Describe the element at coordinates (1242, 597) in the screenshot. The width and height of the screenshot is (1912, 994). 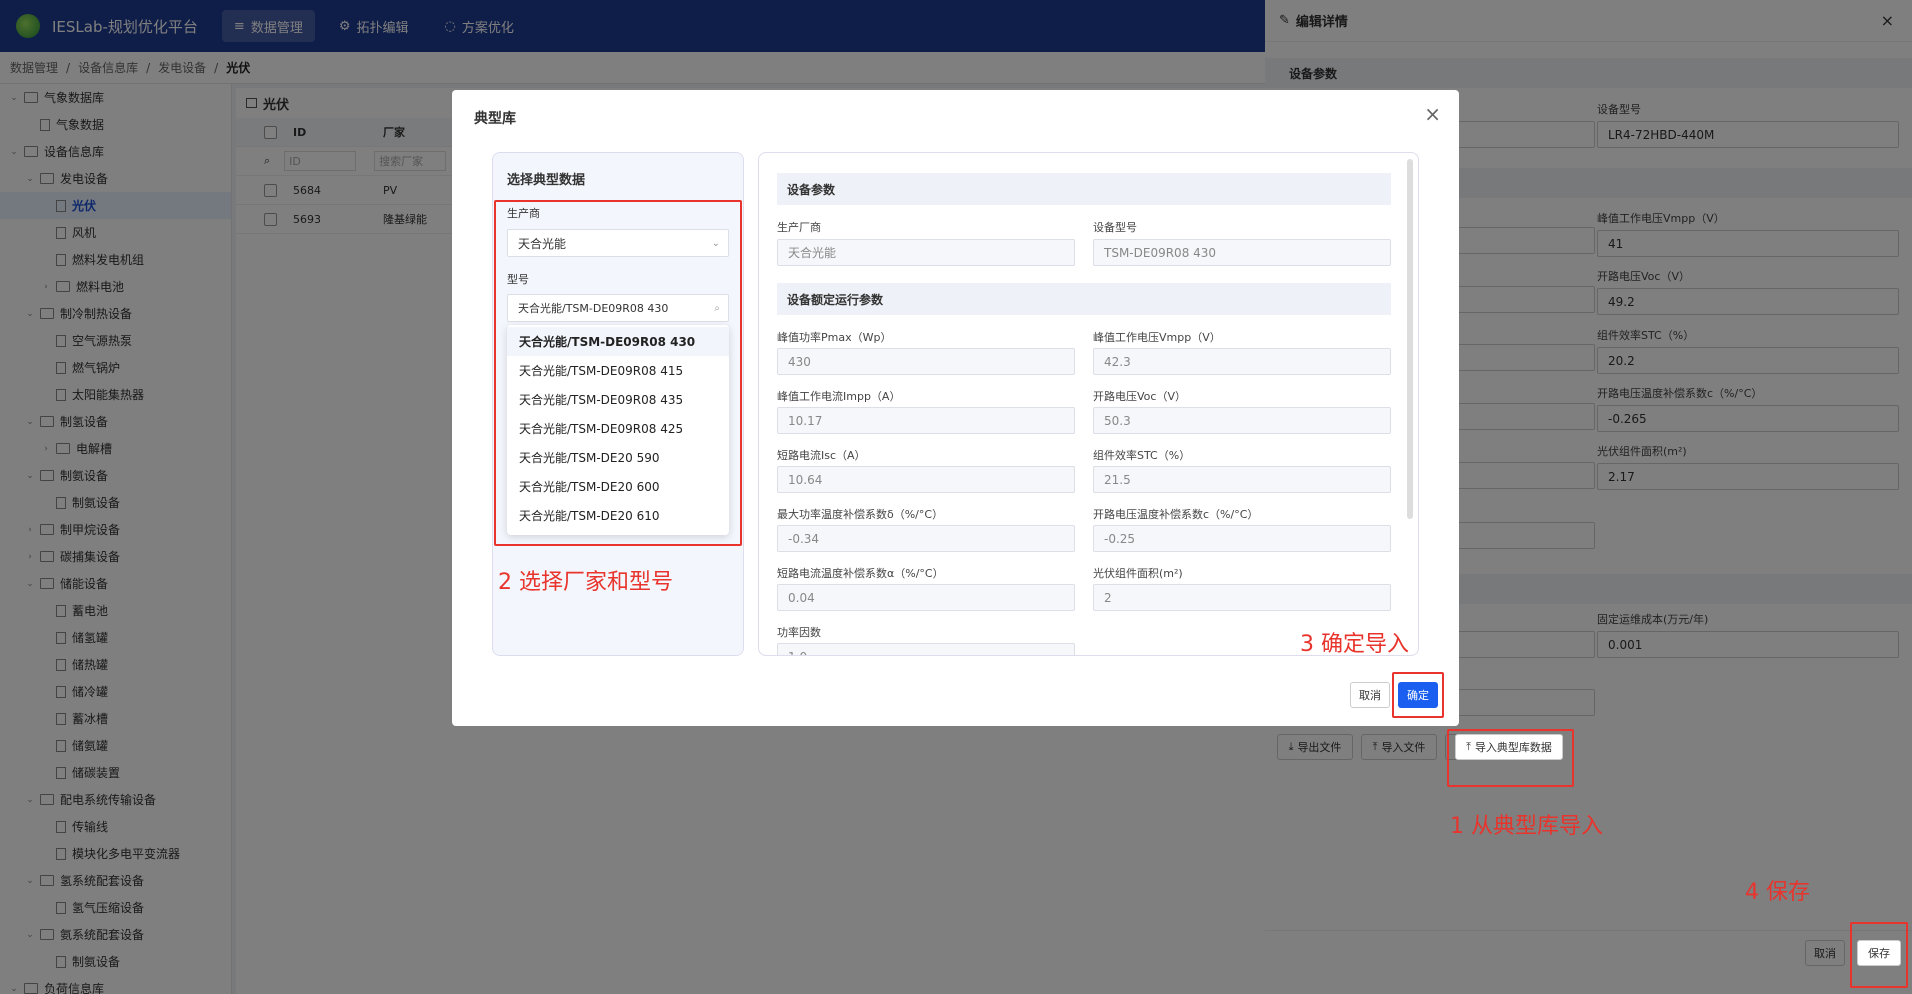
I see `rated-value-field: 2` at that location.